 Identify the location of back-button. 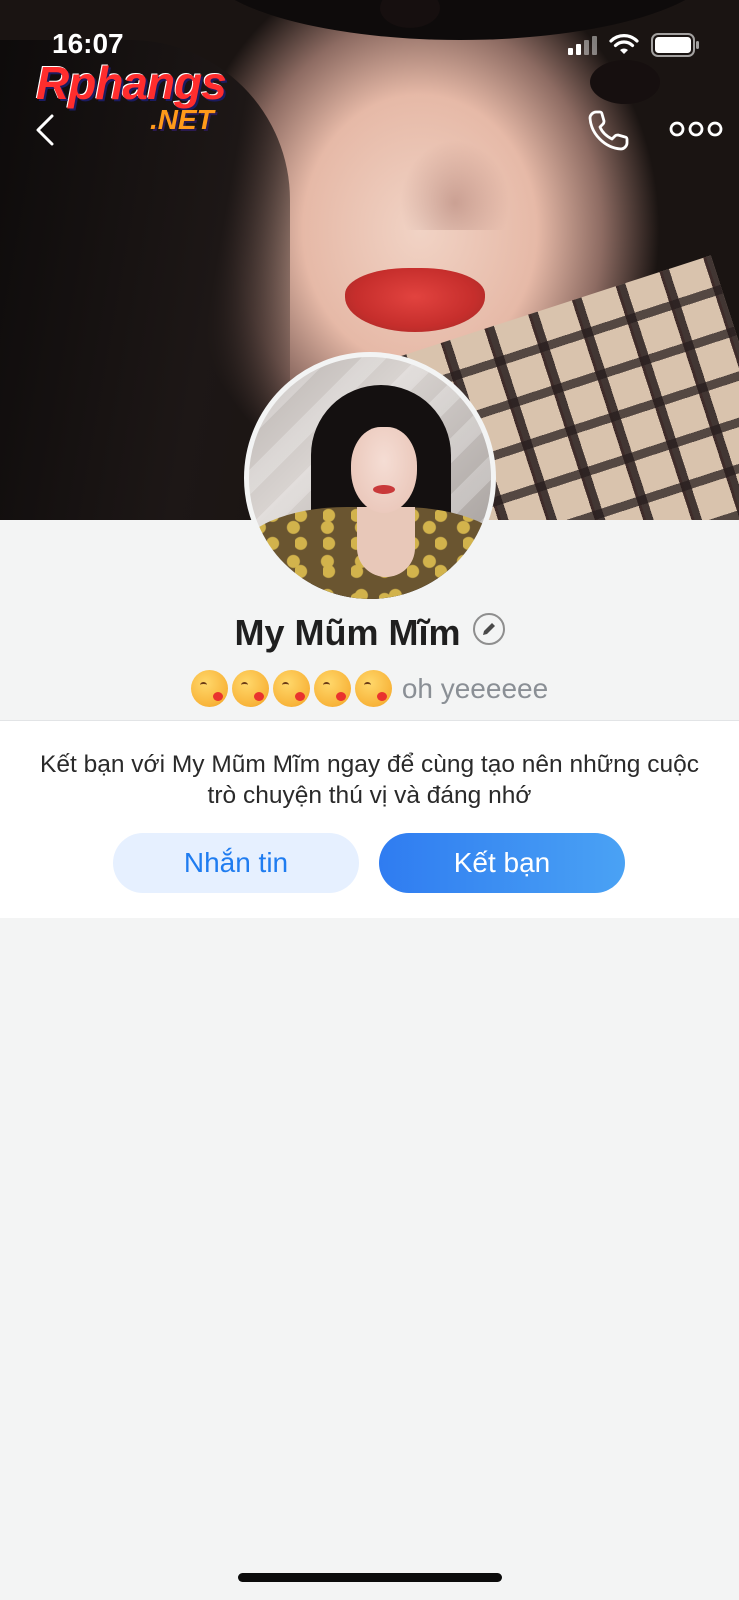
(48, 130).